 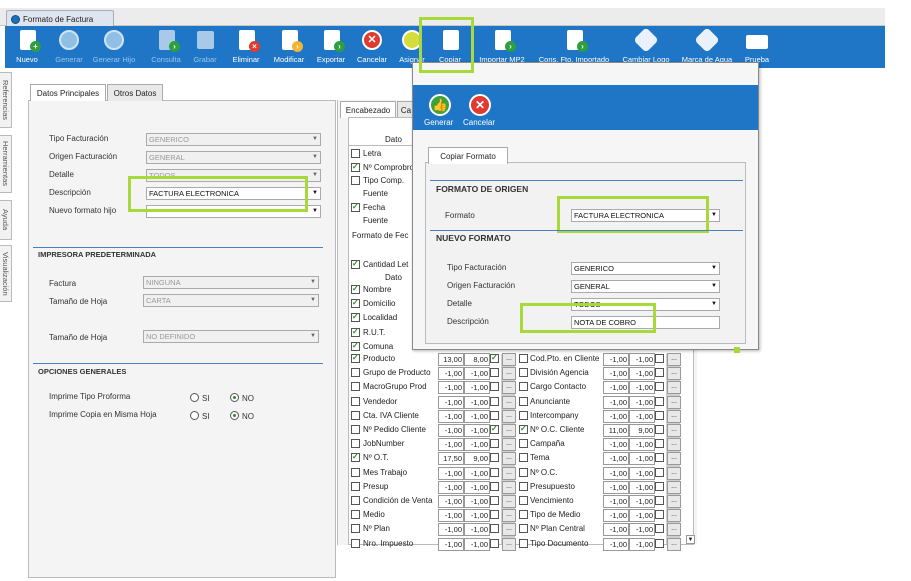 What do you see at coordinates (60, 18) in the screenshot?
I see `window-tab: Formato de Factura` at bounding box center [60, 18].